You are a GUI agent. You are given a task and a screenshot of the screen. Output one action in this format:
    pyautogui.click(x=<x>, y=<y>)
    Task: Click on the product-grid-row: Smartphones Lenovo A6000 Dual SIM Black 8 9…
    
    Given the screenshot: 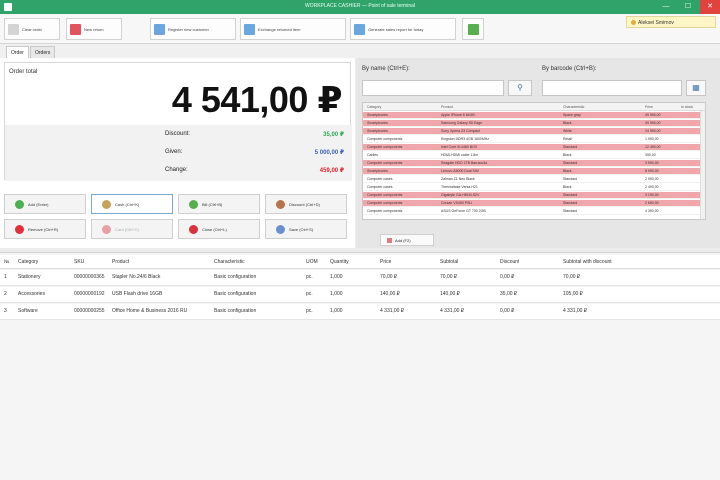 What is the action you would take?
    pyautogui.click(x=534, y=171)
    